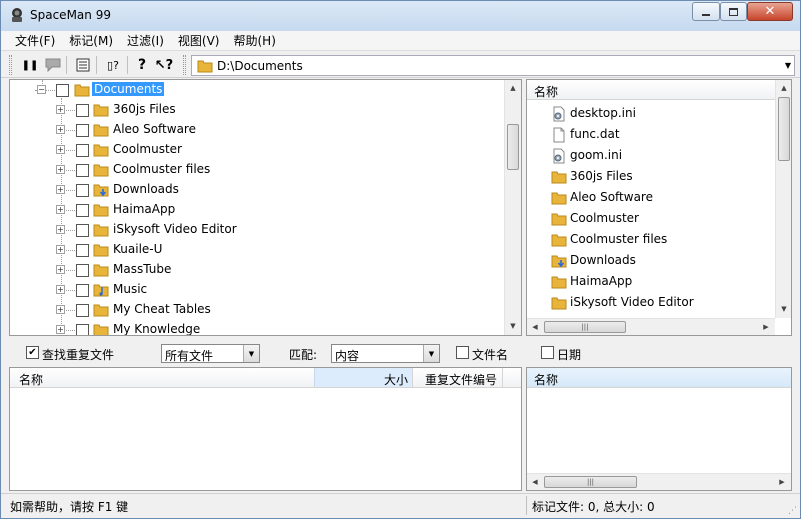  I want to click on file-list-item: Aleo Software, so click(647, 197).